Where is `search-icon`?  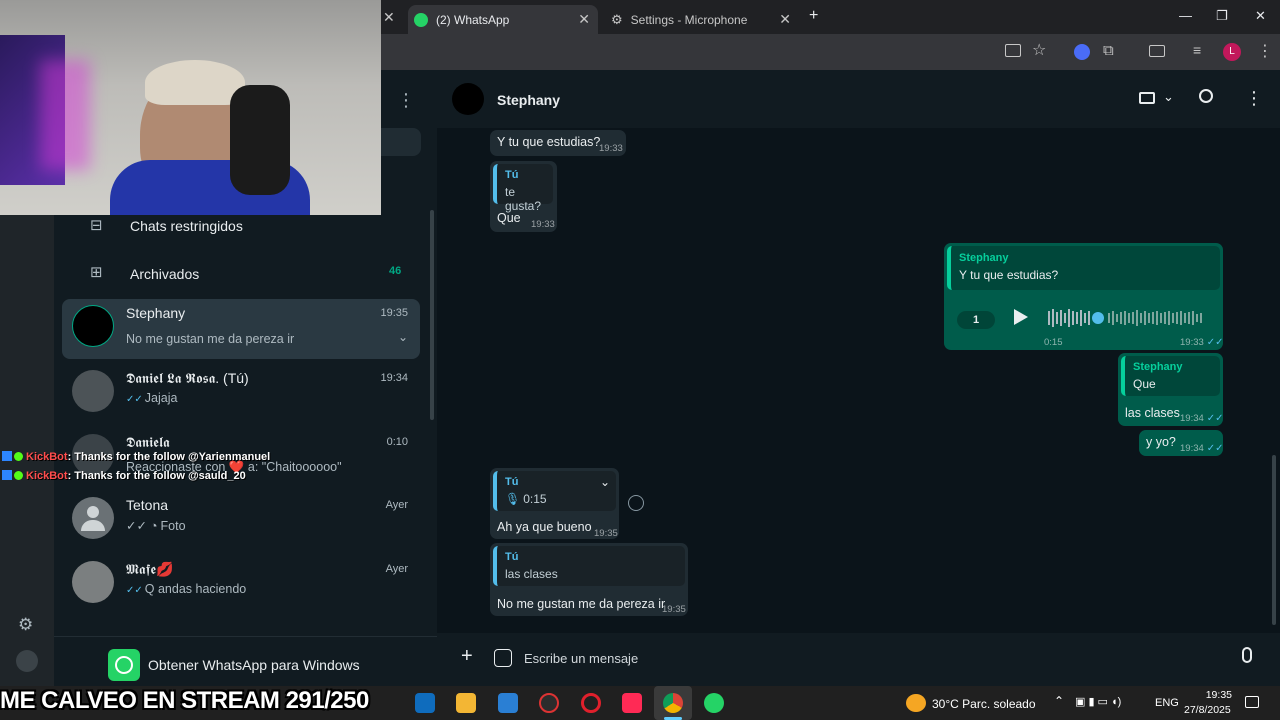
search-icon is located at coordinates (1206, 96).